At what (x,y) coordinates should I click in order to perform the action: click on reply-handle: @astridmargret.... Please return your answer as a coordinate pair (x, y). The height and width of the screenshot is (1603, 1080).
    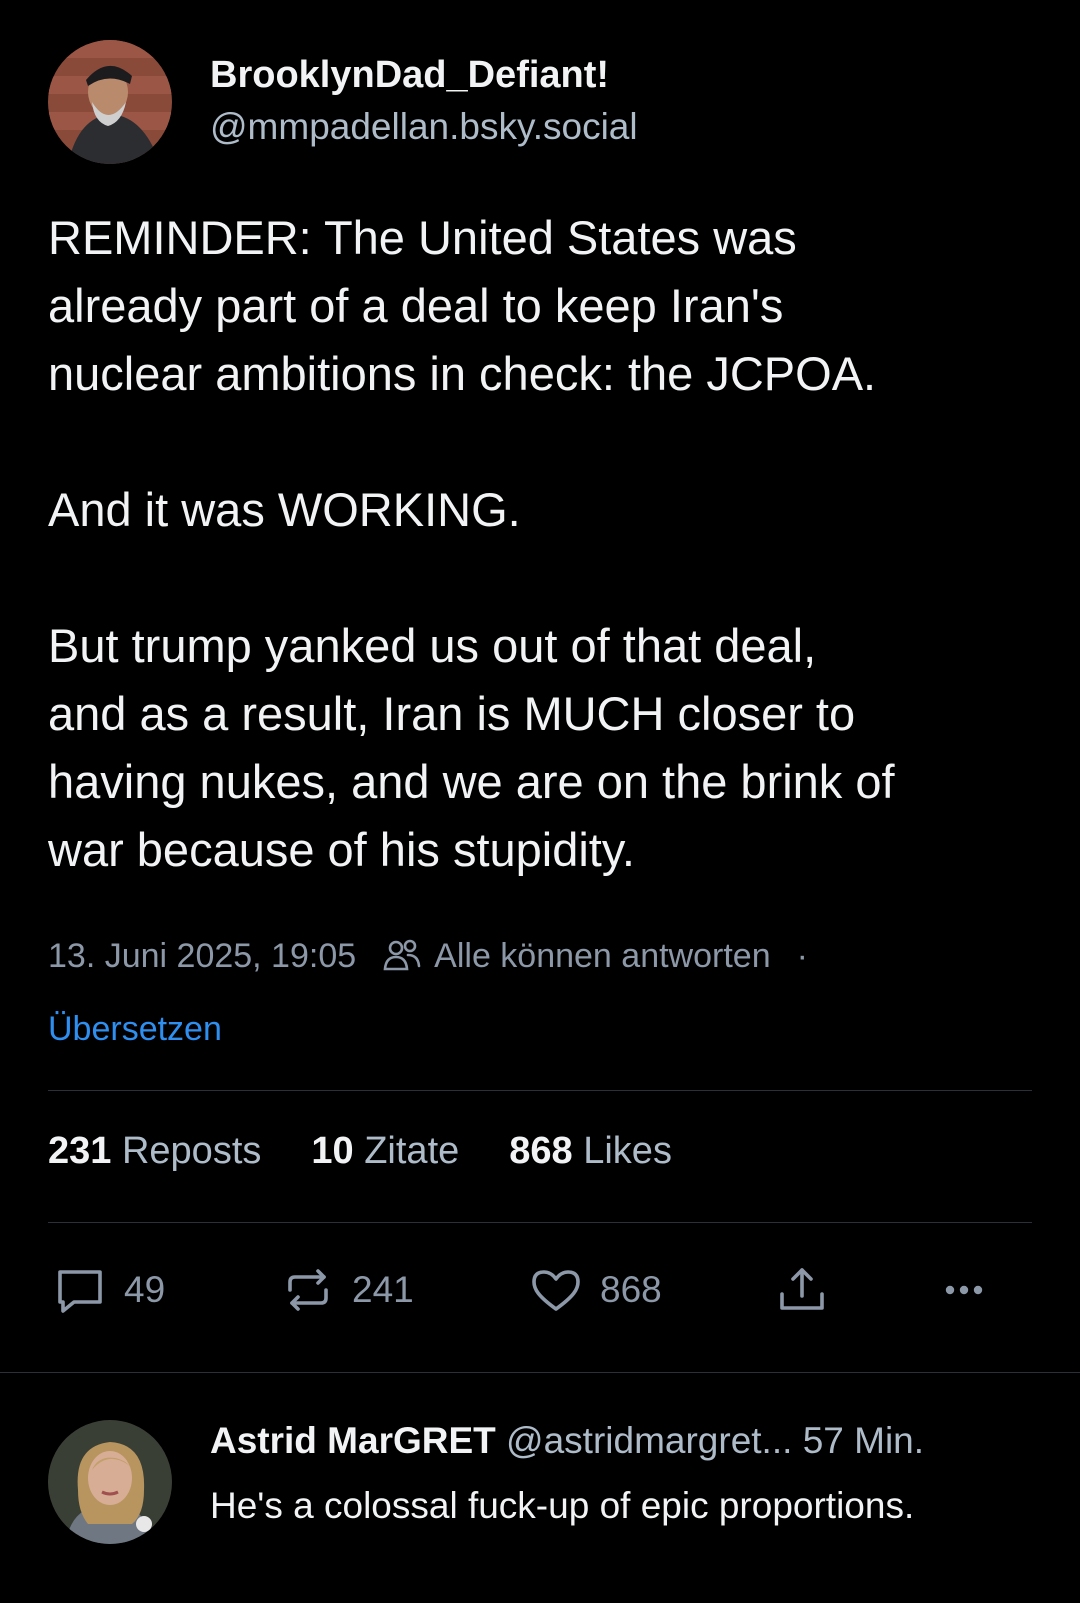
    Looking at the image, I should click on (649, 1440).